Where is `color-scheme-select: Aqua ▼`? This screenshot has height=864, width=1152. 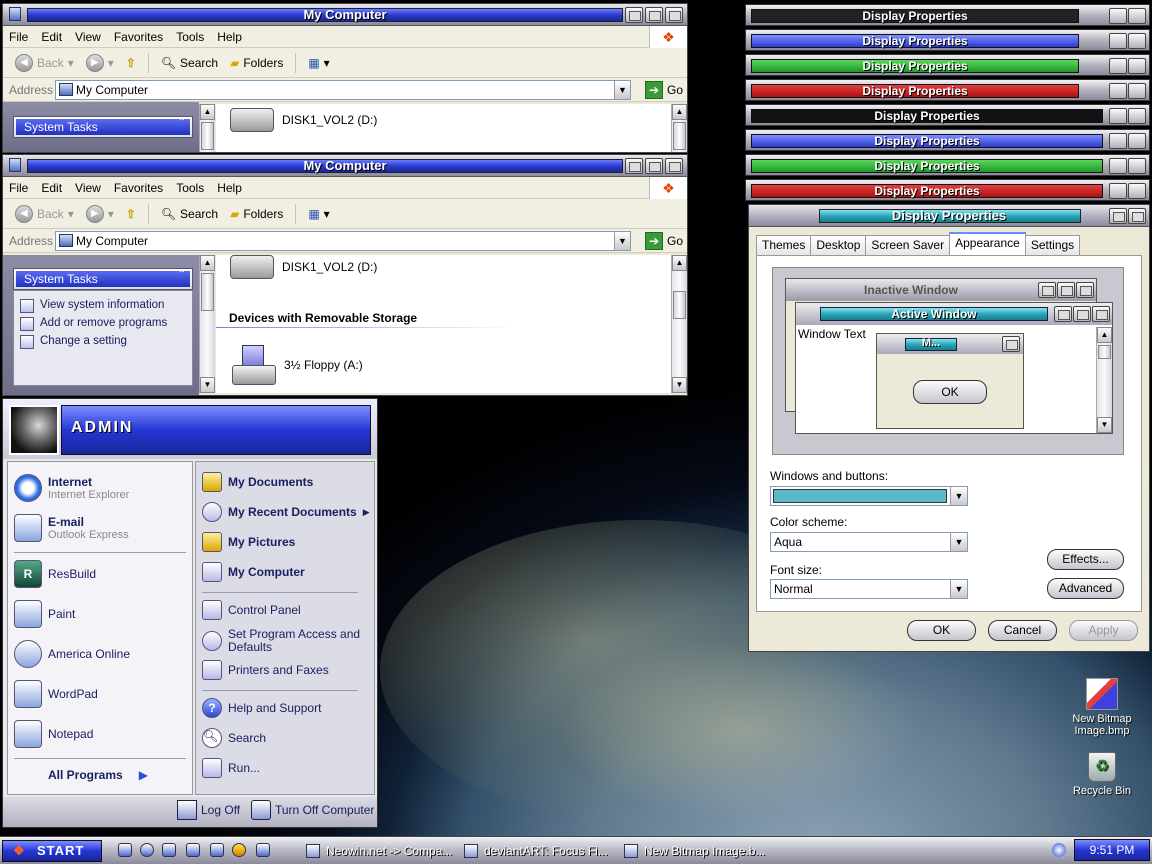
color-scheme-select: Aqua ▼ is located at coordinates (869, 542).